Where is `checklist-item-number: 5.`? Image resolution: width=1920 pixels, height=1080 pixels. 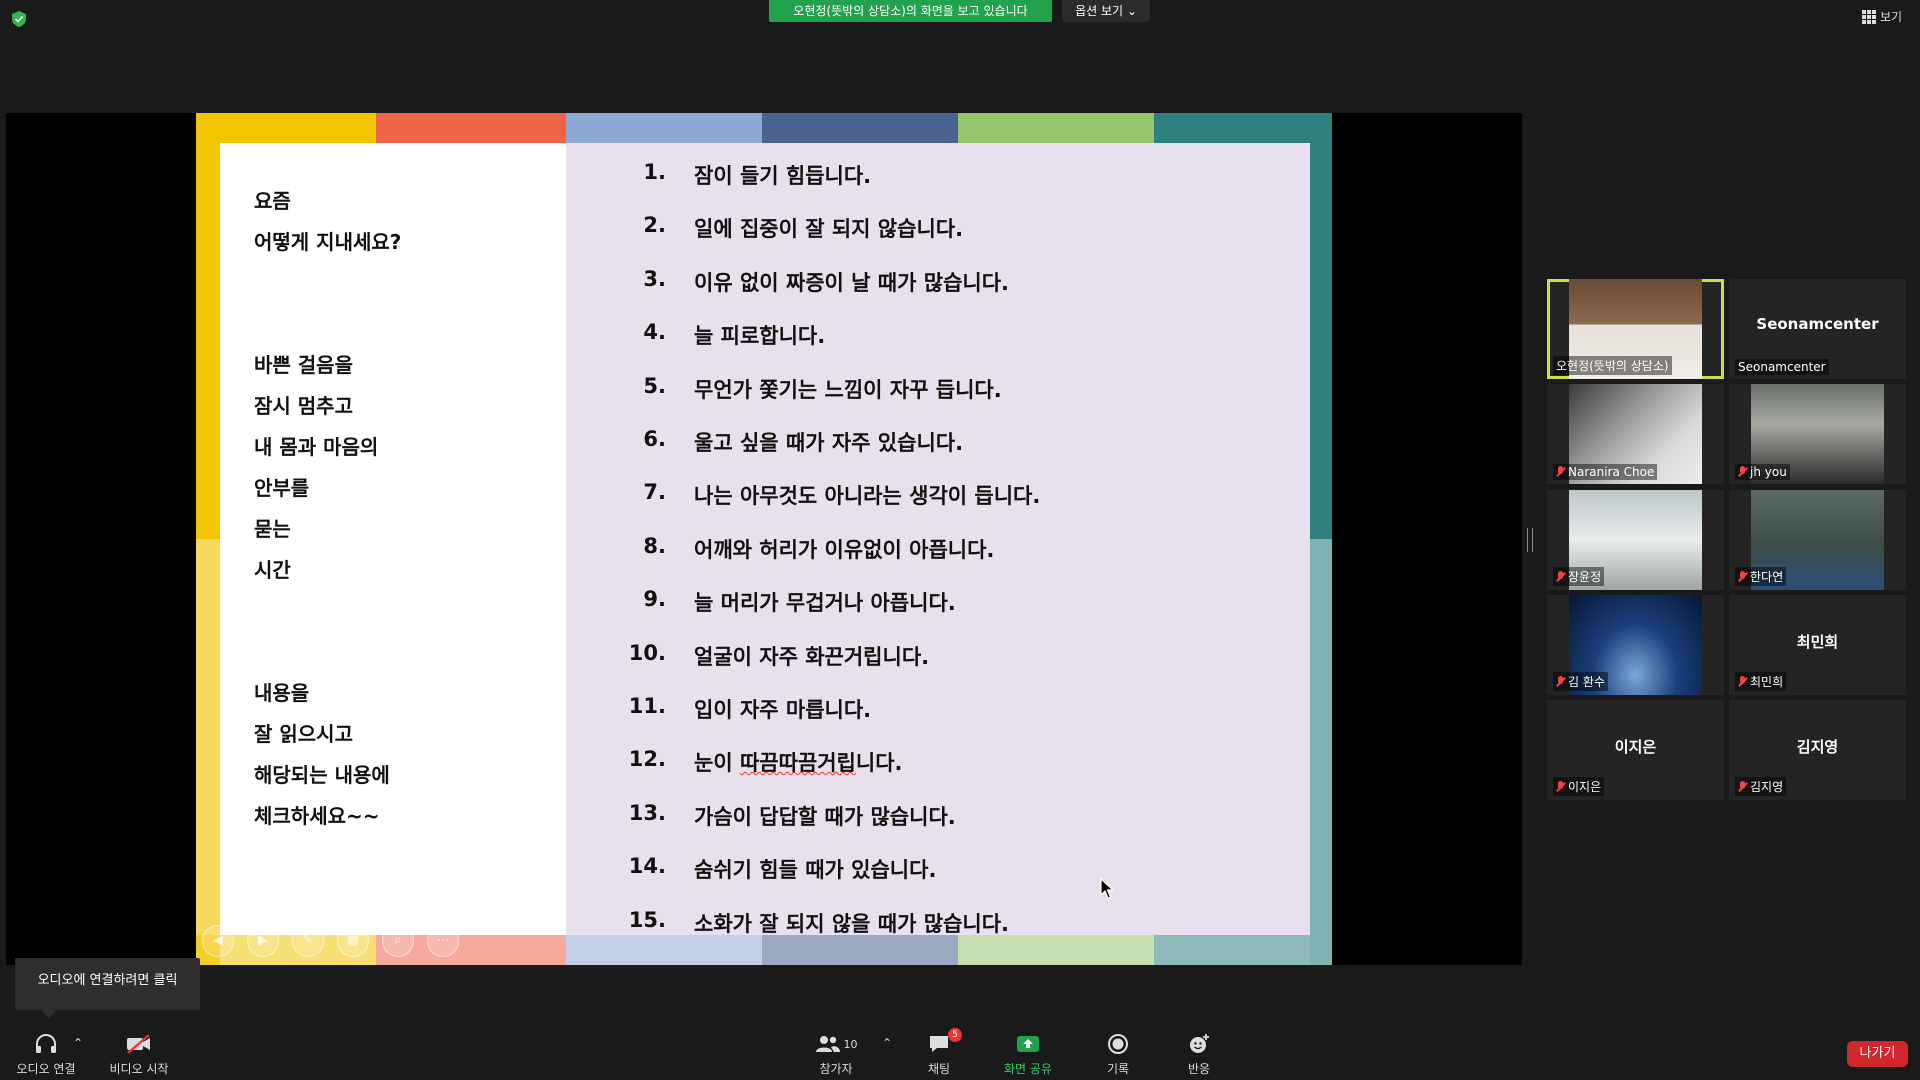
checklist-item-number: 5. is located at coordinates (654, 386).